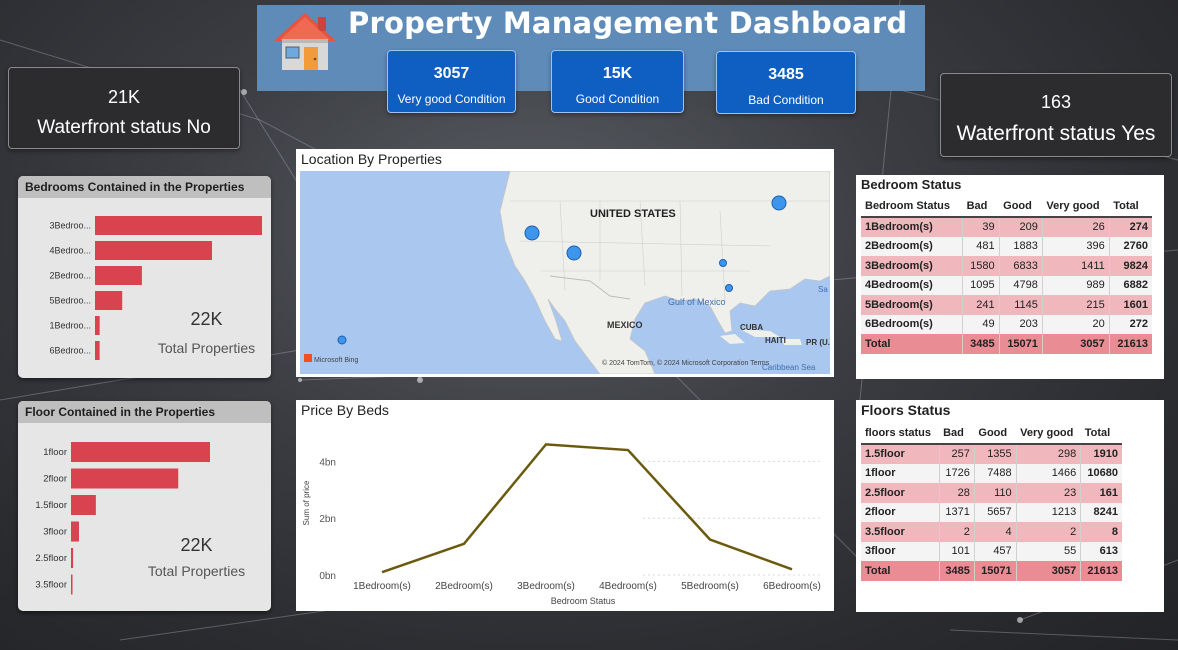  What do you see at coordinates (124, 108) in the screenshot?
I see `waterfront-no-card: 21K Waterfront status No` at bounding box center [124, 108].